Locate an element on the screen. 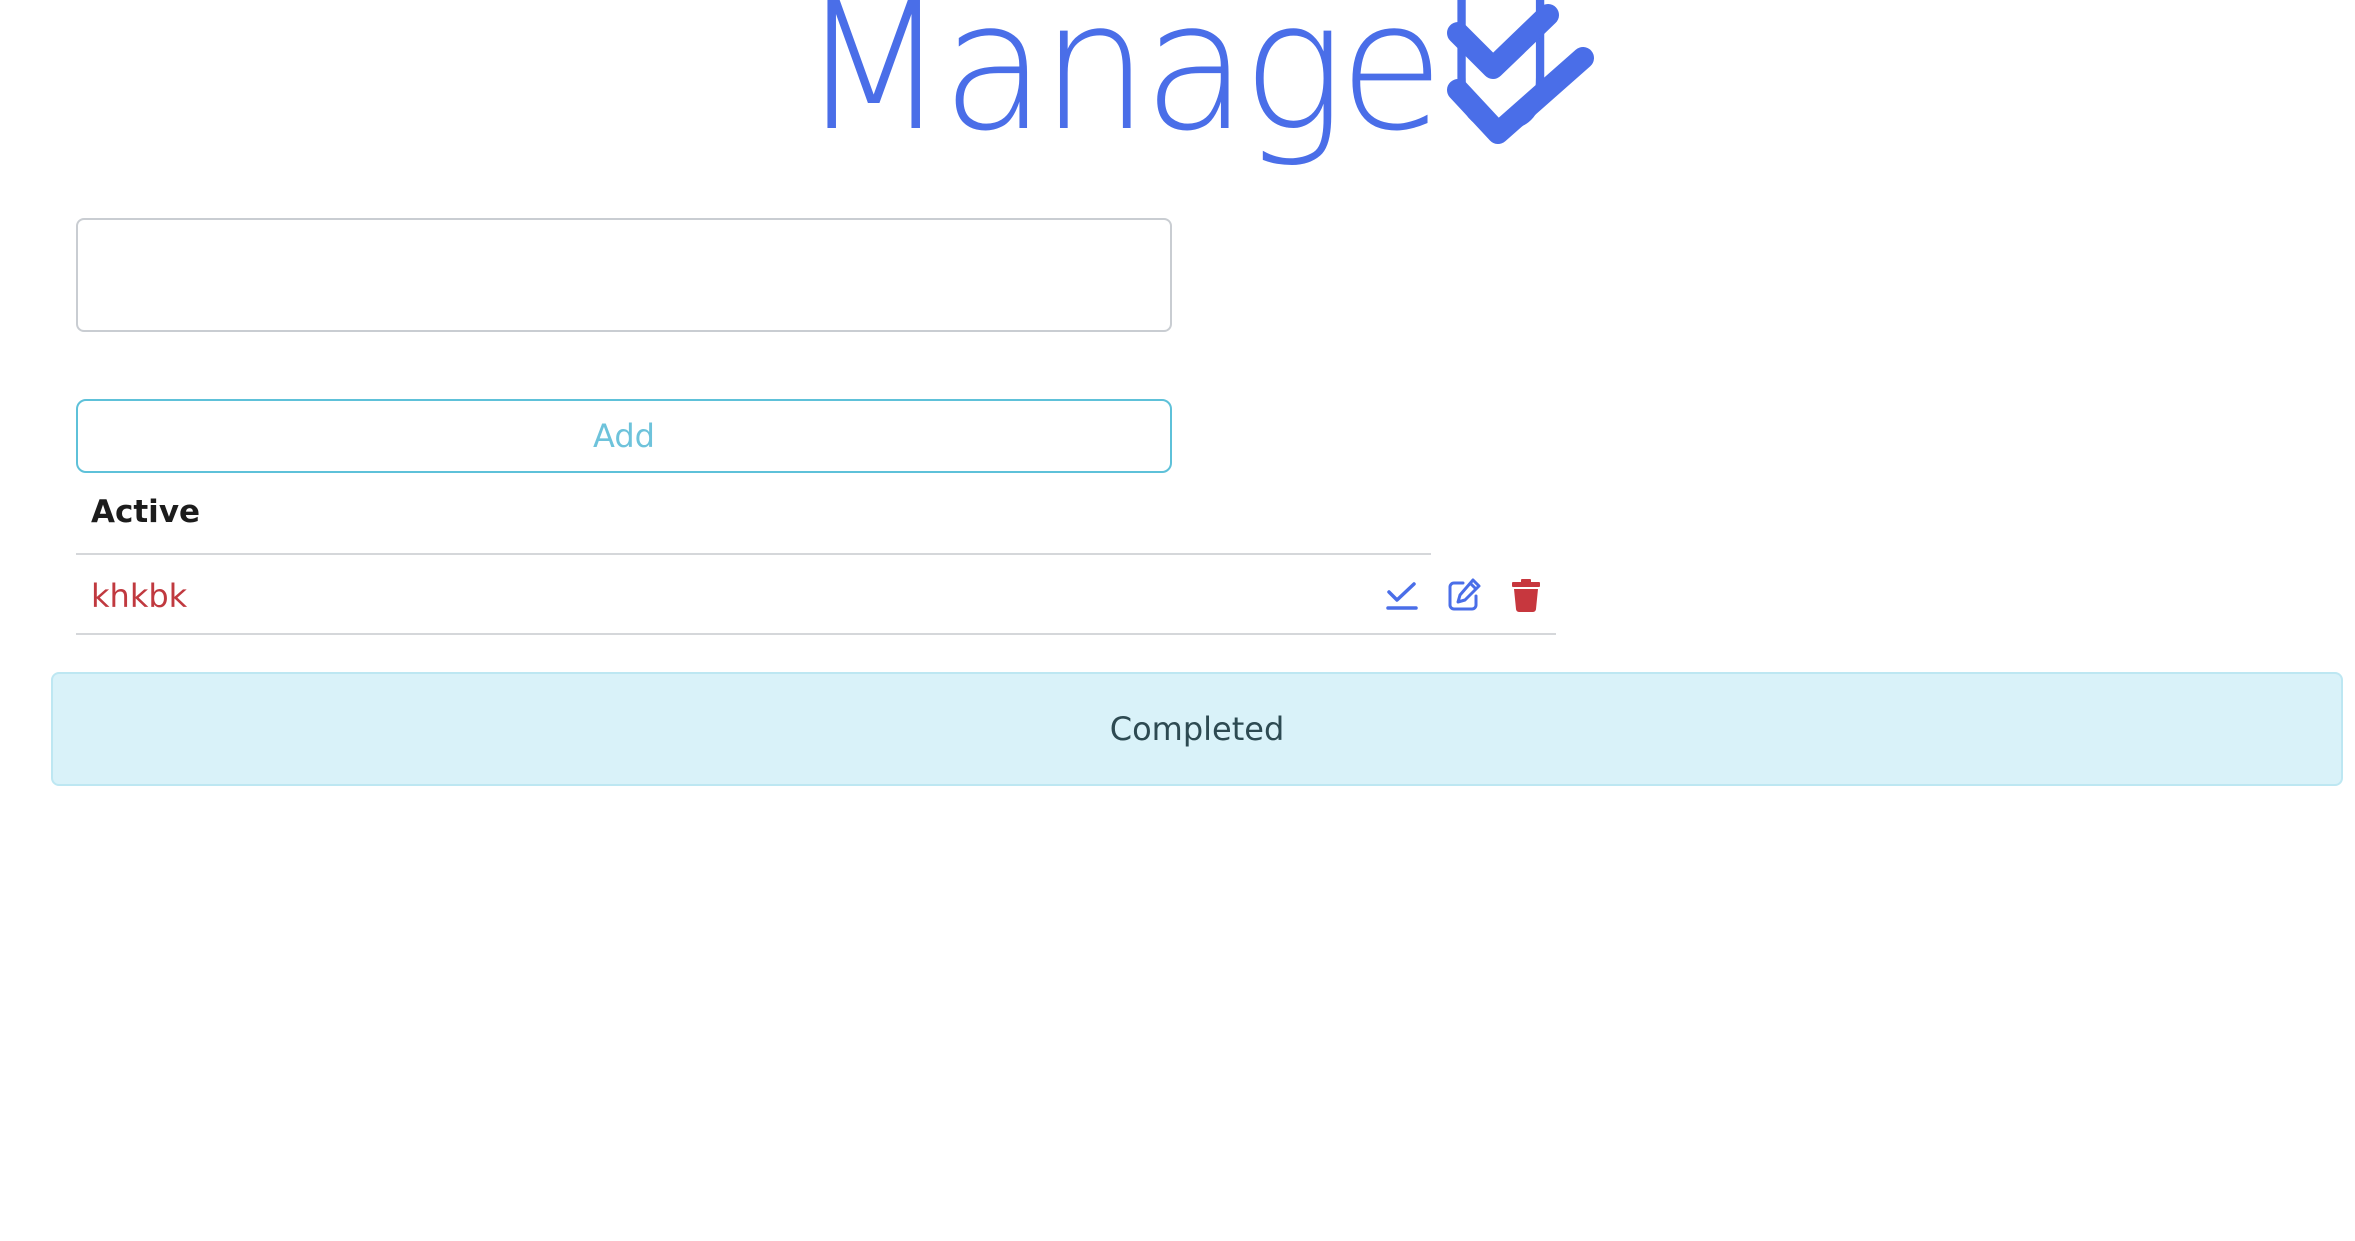  completed-toggle: Completed is located at coordinates (1197, 729).